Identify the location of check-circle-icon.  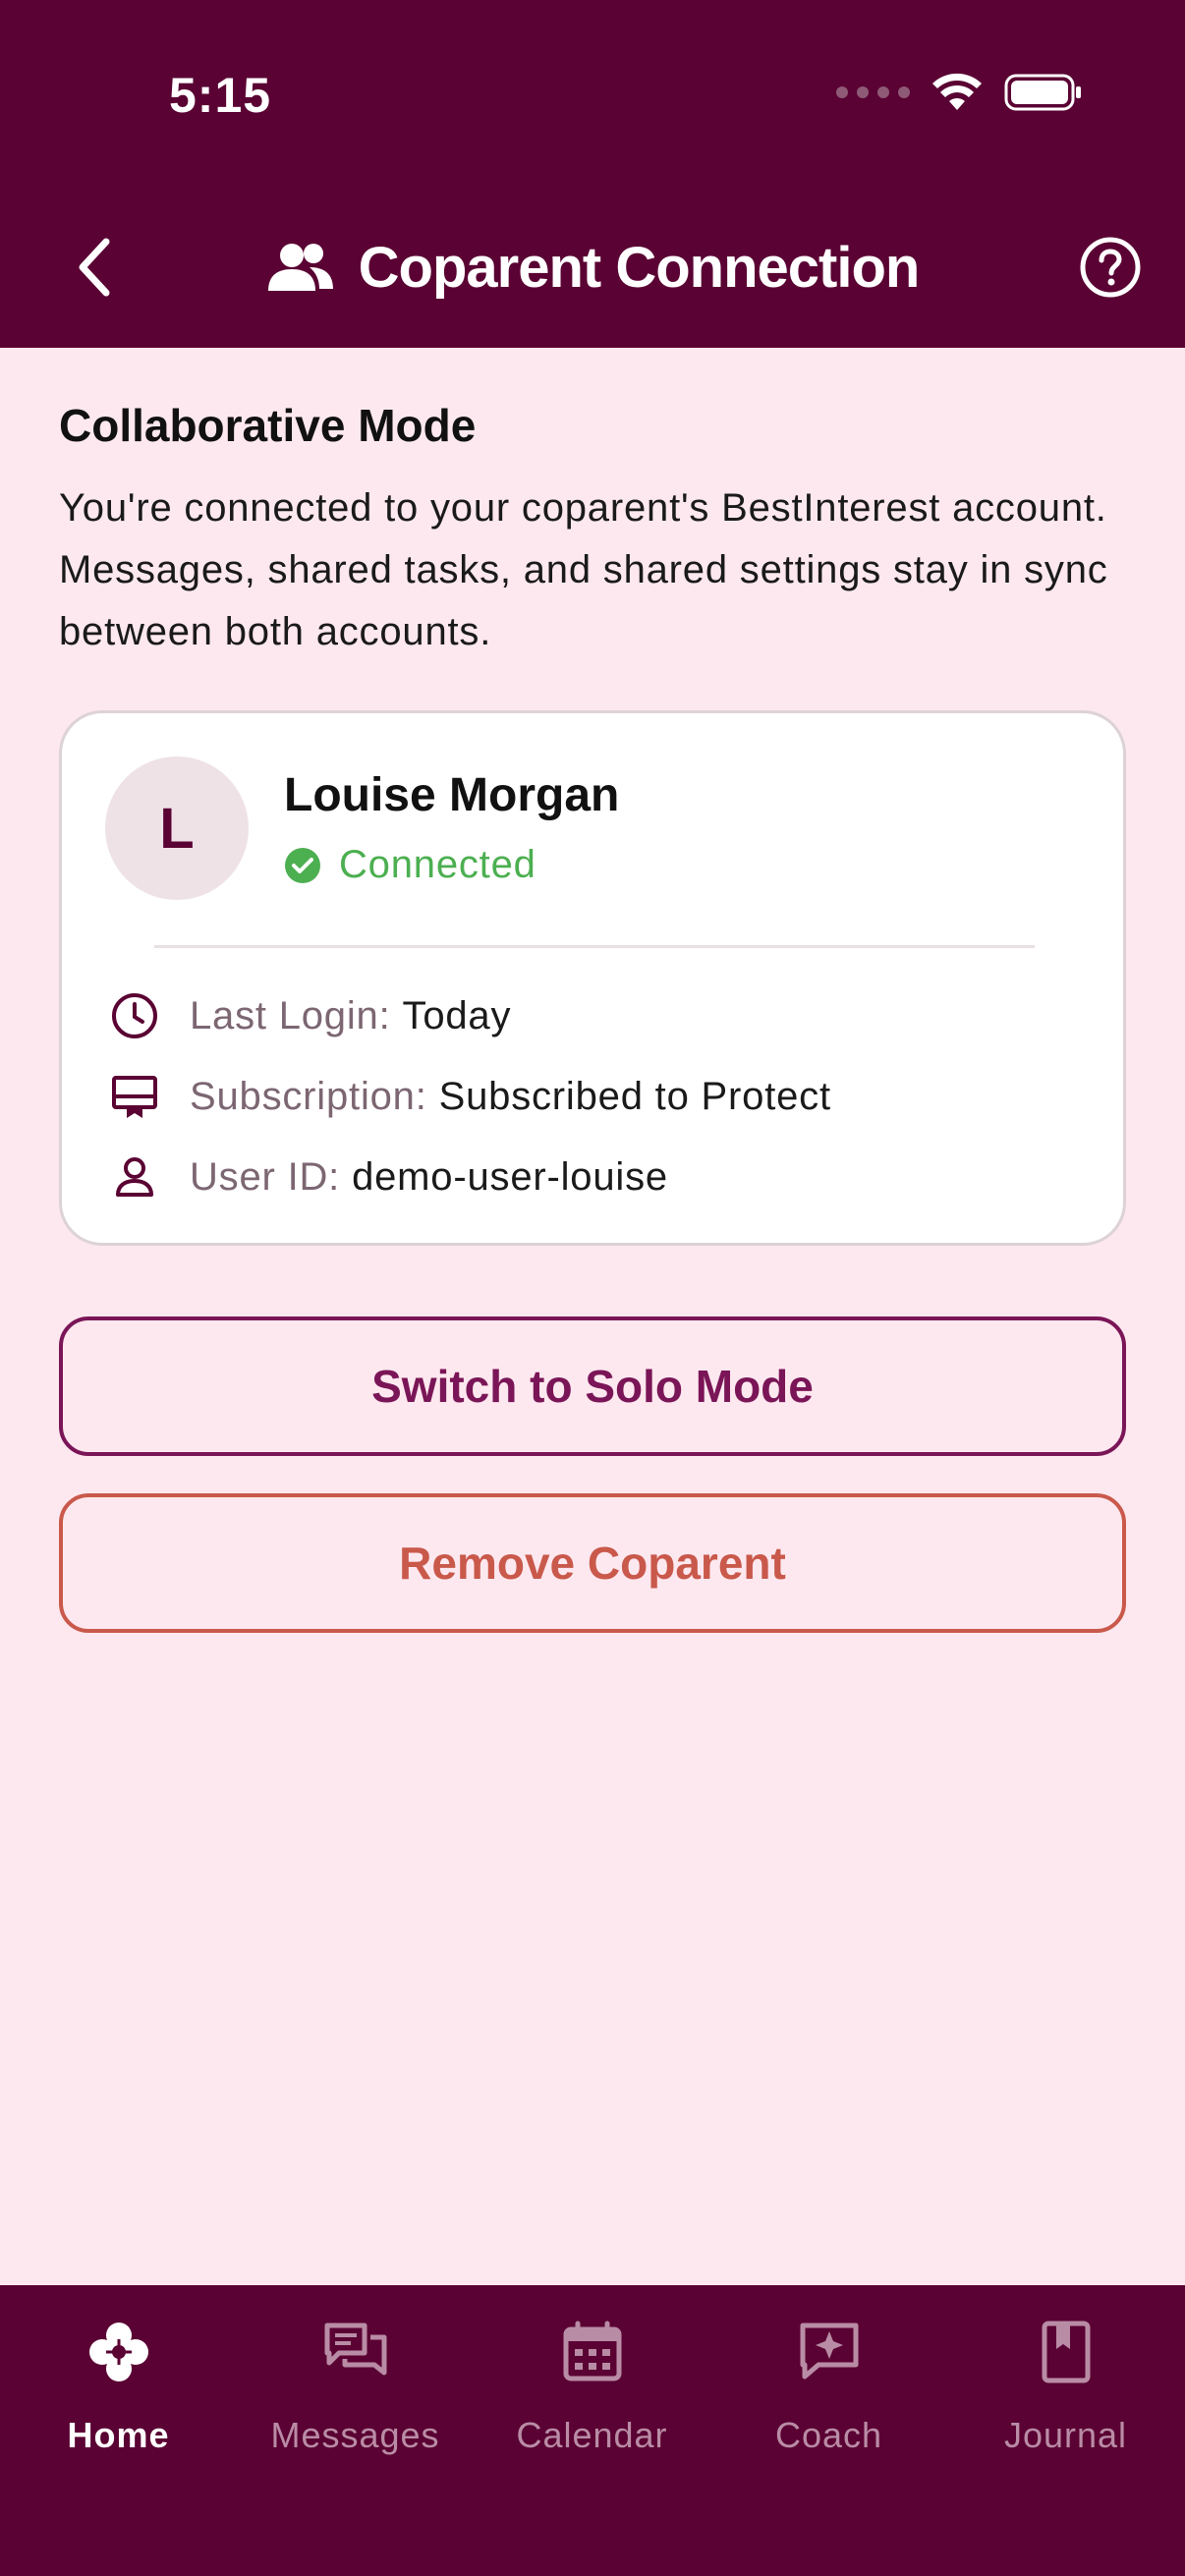
(303, 865).